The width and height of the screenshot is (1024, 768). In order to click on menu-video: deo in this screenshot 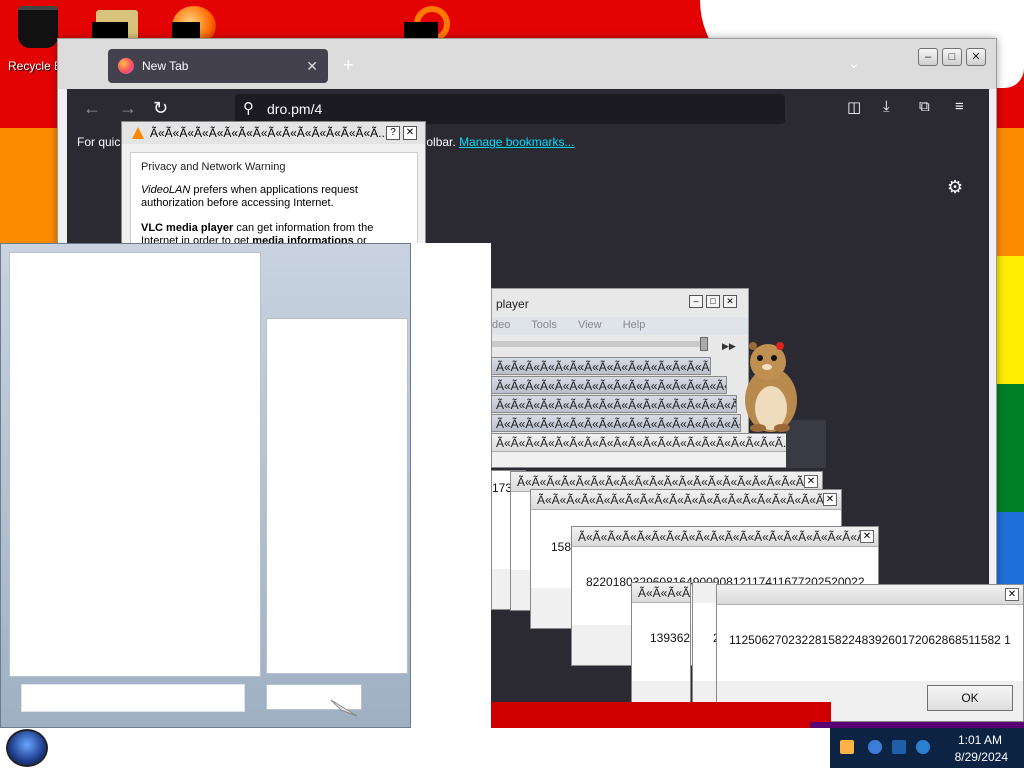, I will do `click(501, 325)`.